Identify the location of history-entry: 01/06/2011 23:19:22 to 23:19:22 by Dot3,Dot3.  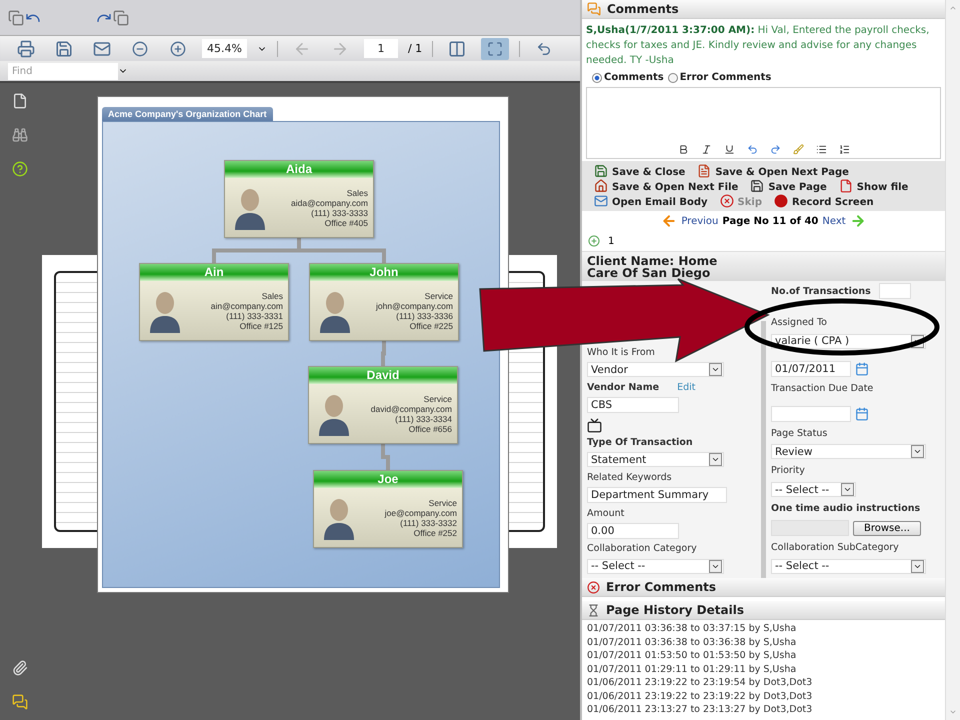
(700, 696).